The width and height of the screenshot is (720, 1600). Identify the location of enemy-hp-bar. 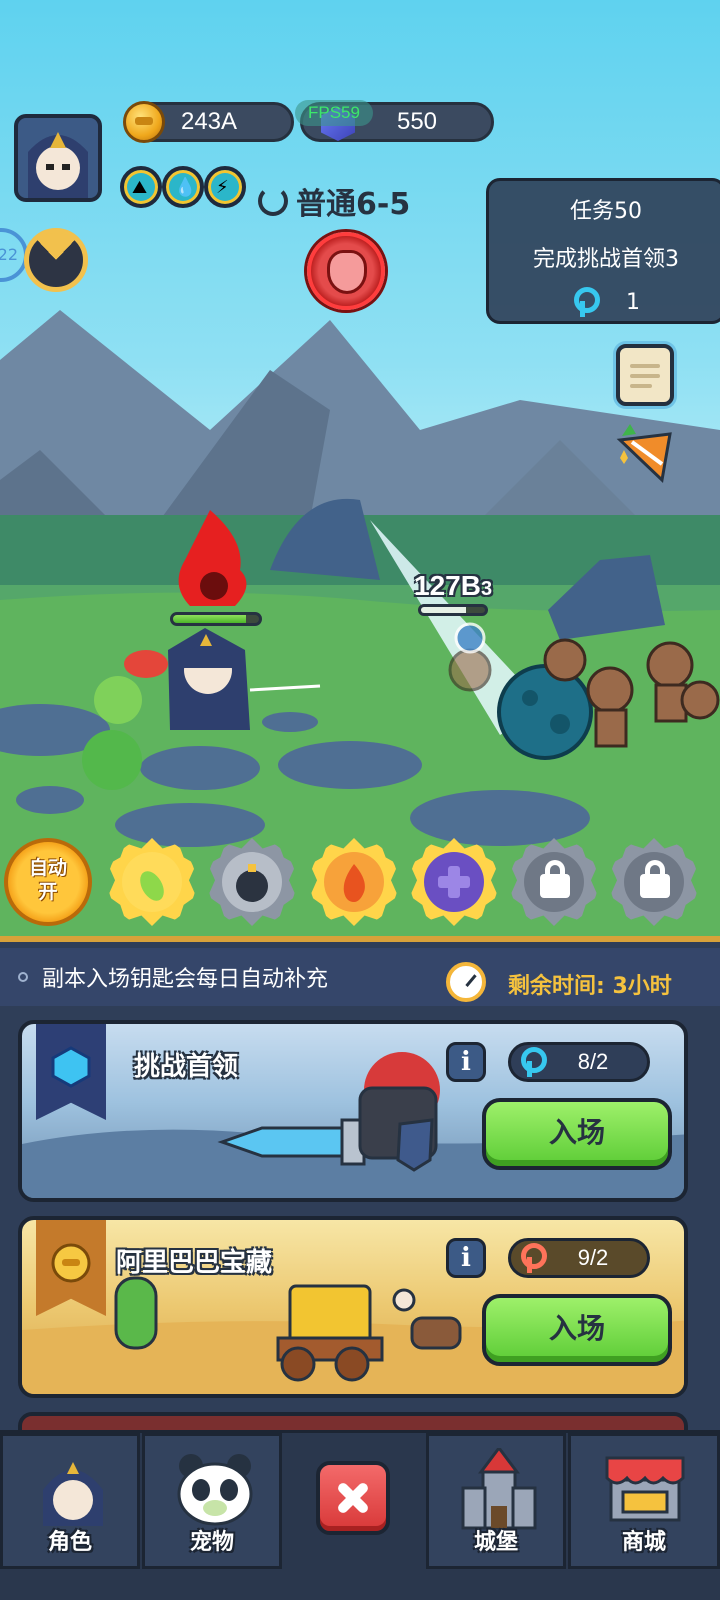
(453, 610).